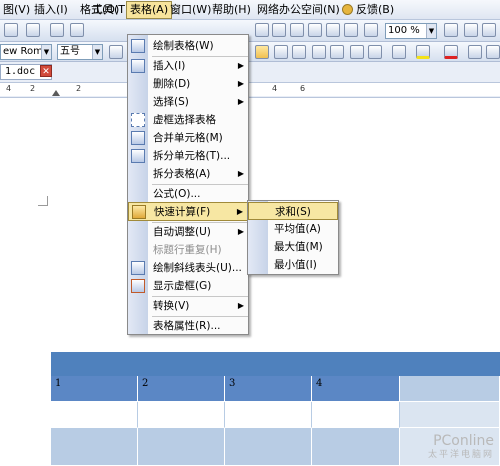 This screenshot has height=466, width=500. What do you see at coordinates (298, 247) in the screenshot?
I see `menu-item-label: 最大值(M)` at bounding box center [298, 247].